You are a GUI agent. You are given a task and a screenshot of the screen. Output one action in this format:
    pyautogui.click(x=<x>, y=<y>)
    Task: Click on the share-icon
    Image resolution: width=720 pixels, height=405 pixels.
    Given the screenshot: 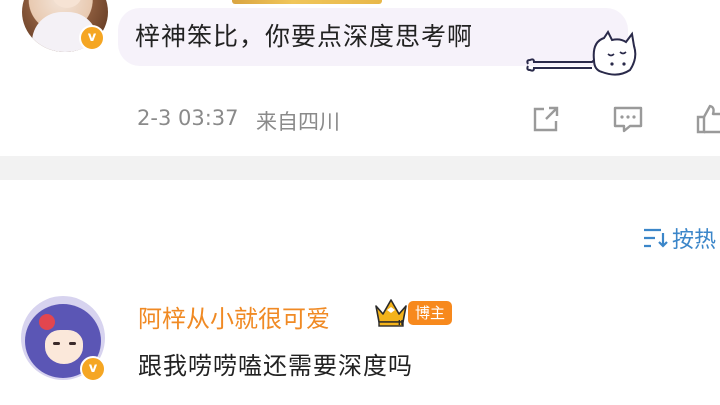 What is the action you would take?
    pyautogui.click(x=546, y=119)
    